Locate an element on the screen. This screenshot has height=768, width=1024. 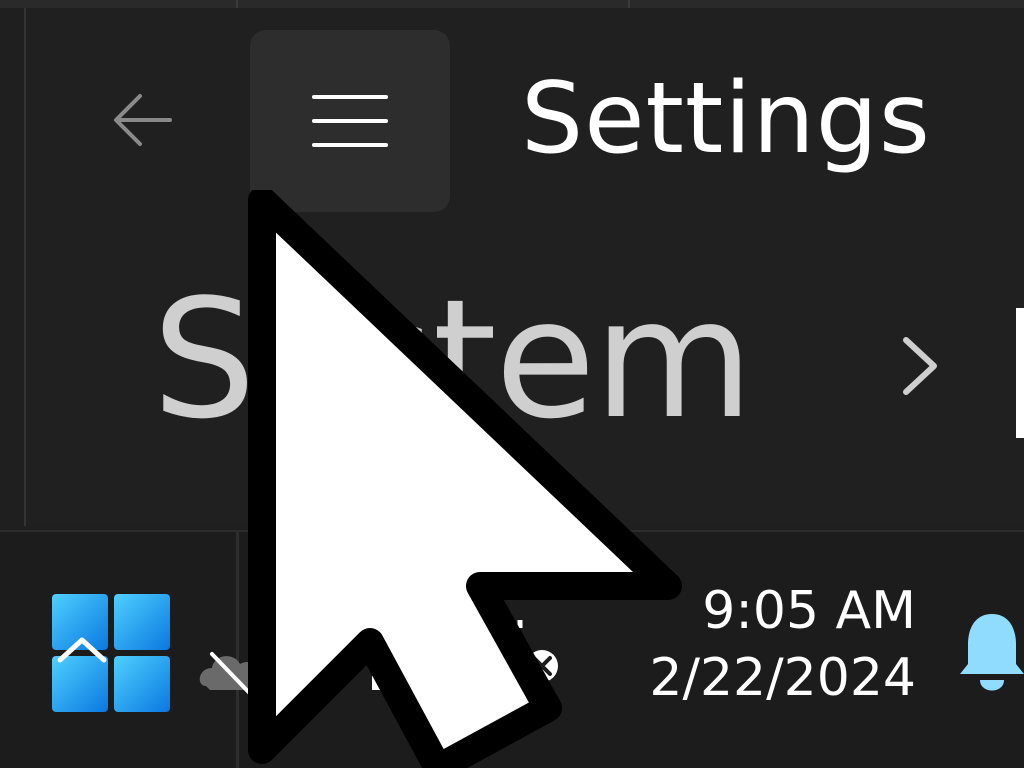
chevron-right-icon is located at coordinates (920, 366).